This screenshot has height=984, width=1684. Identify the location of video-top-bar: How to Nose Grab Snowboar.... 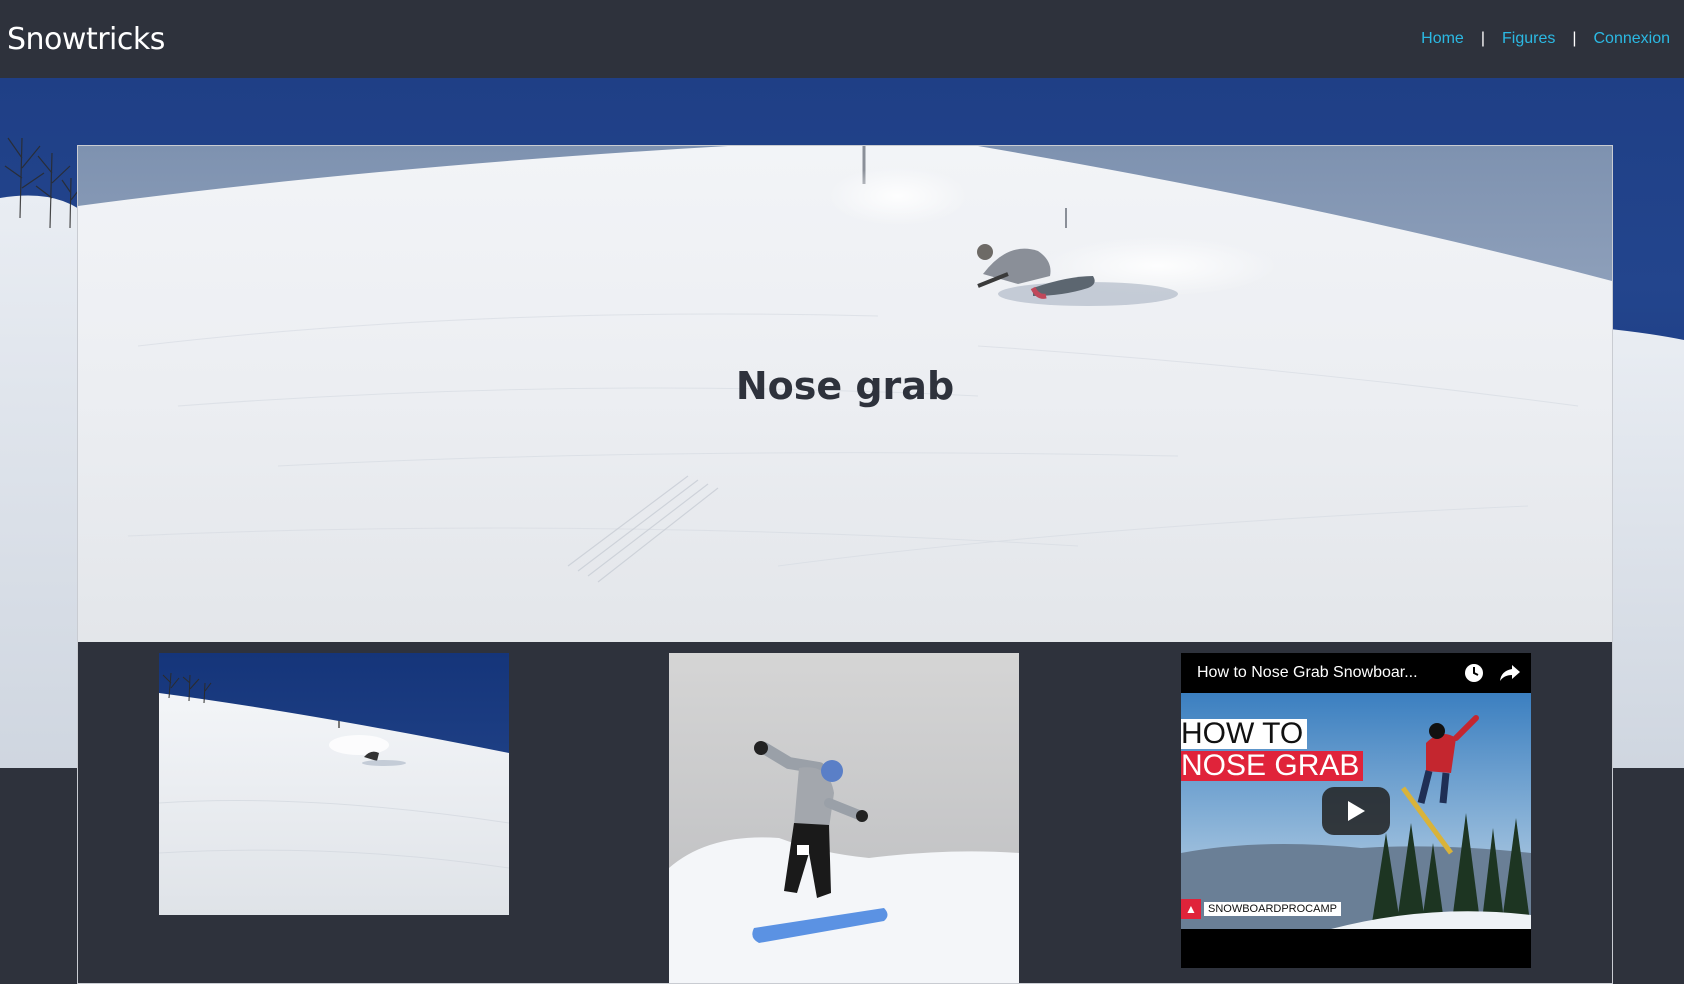
(1356, 673).